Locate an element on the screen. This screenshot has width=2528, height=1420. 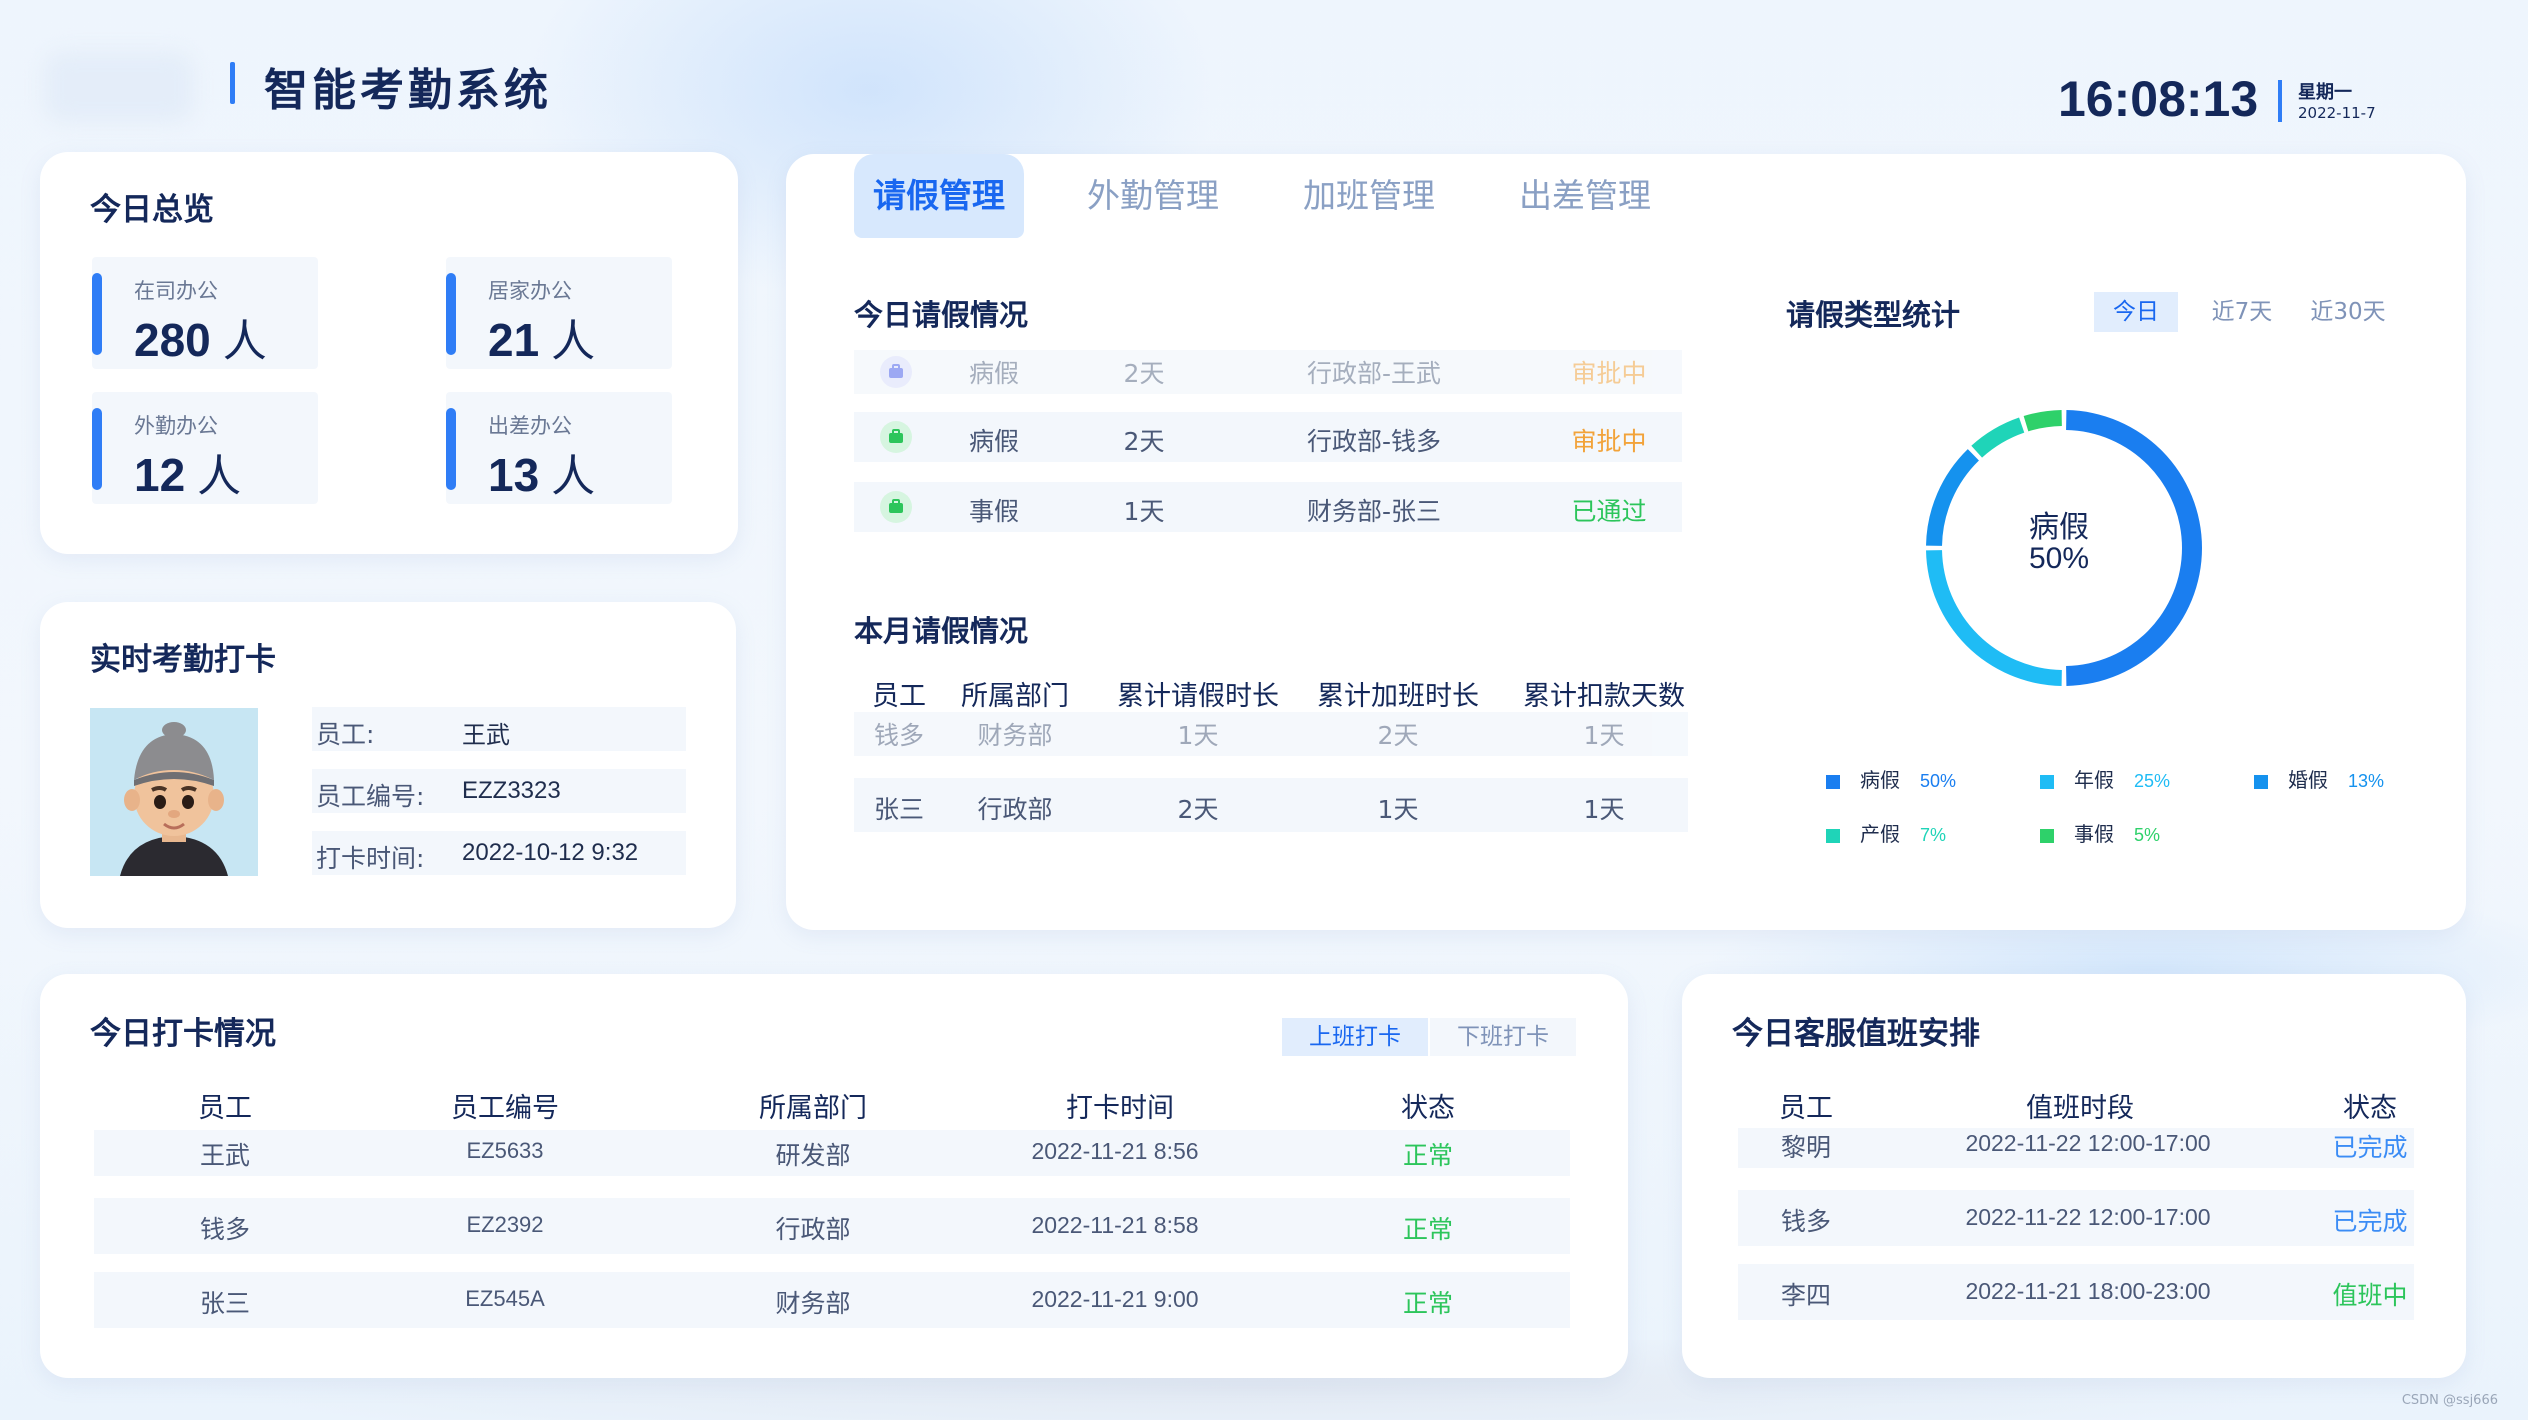
month-cell: 财务部 is located at coordinates (1015, 735).